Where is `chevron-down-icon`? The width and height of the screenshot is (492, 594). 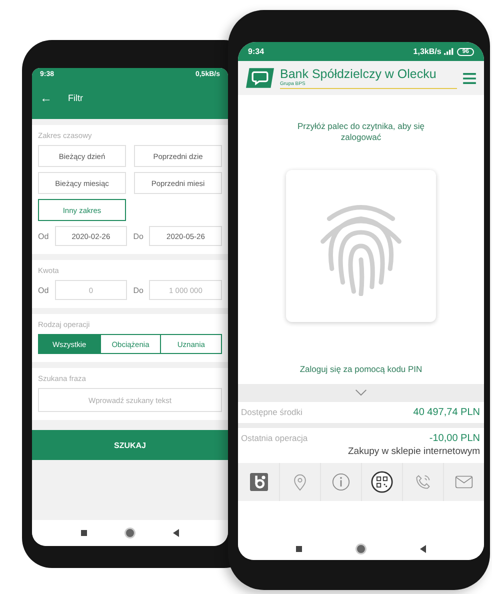 chevron-down-icon is located at coordinates (361, 392).